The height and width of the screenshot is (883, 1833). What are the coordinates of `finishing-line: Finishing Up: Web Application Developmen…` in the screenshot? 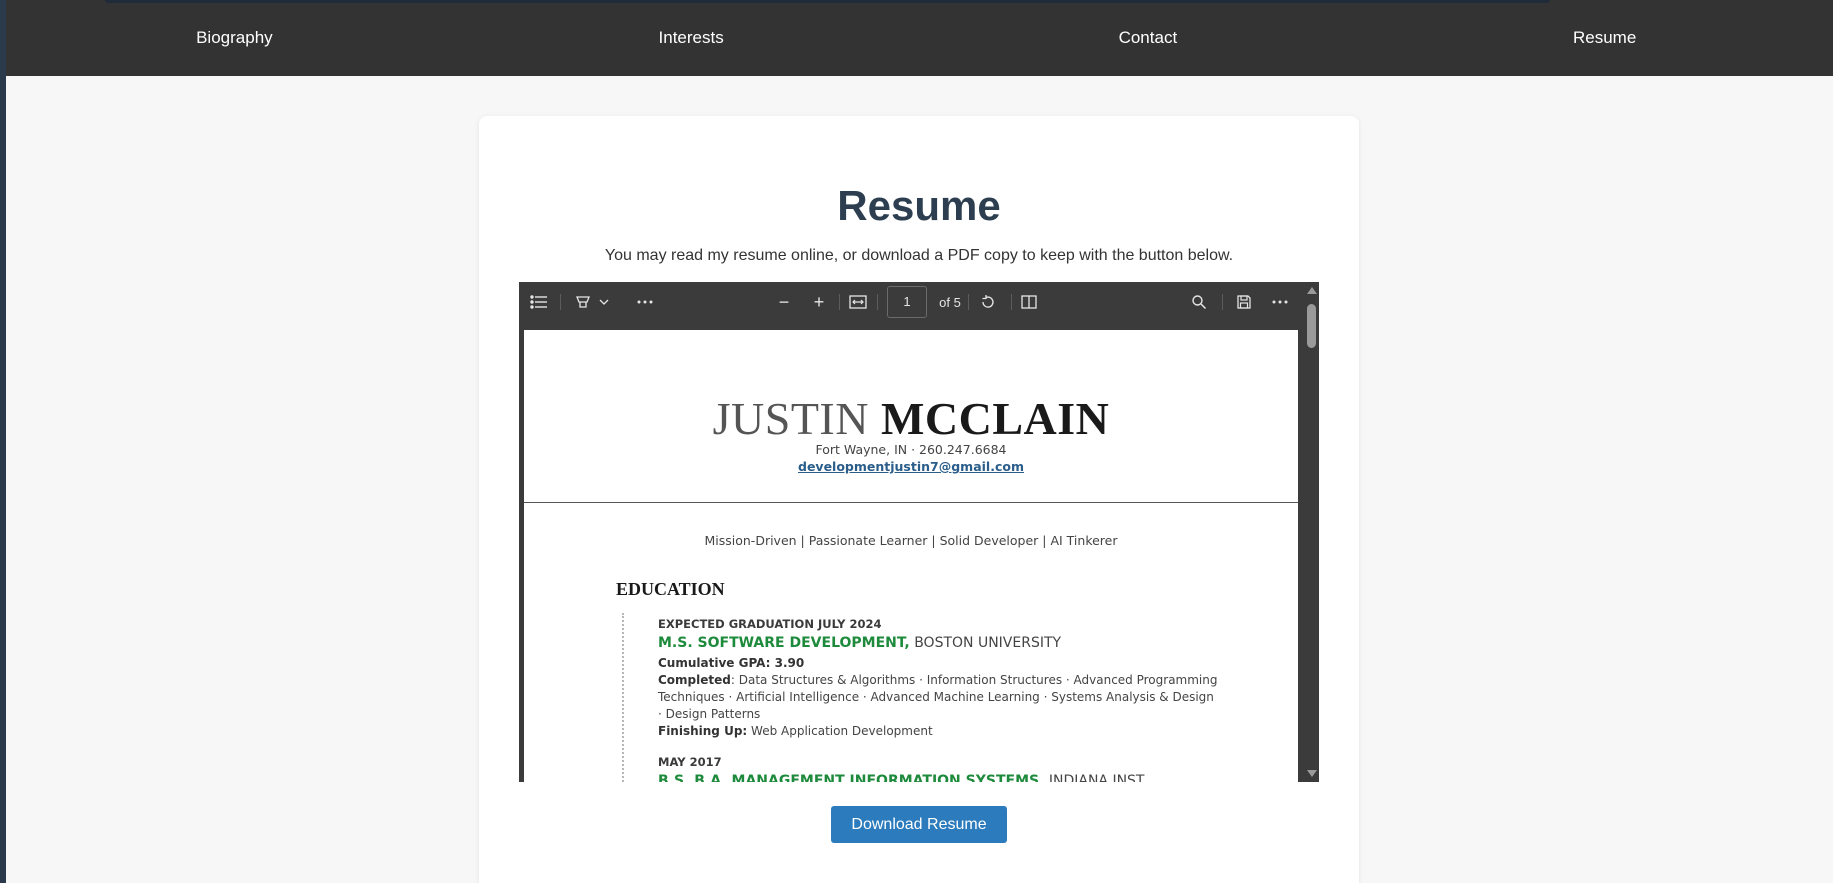 It's located at (938, 731).